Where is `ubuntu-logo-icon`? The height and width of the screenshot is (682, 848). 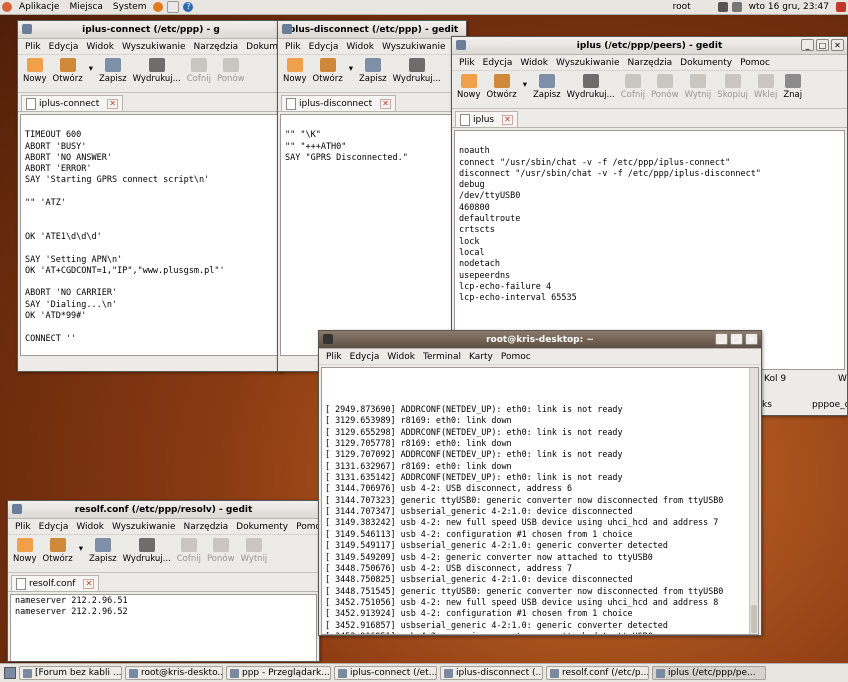
ubuntu-logo-icon is located at coordinates (7, 7).